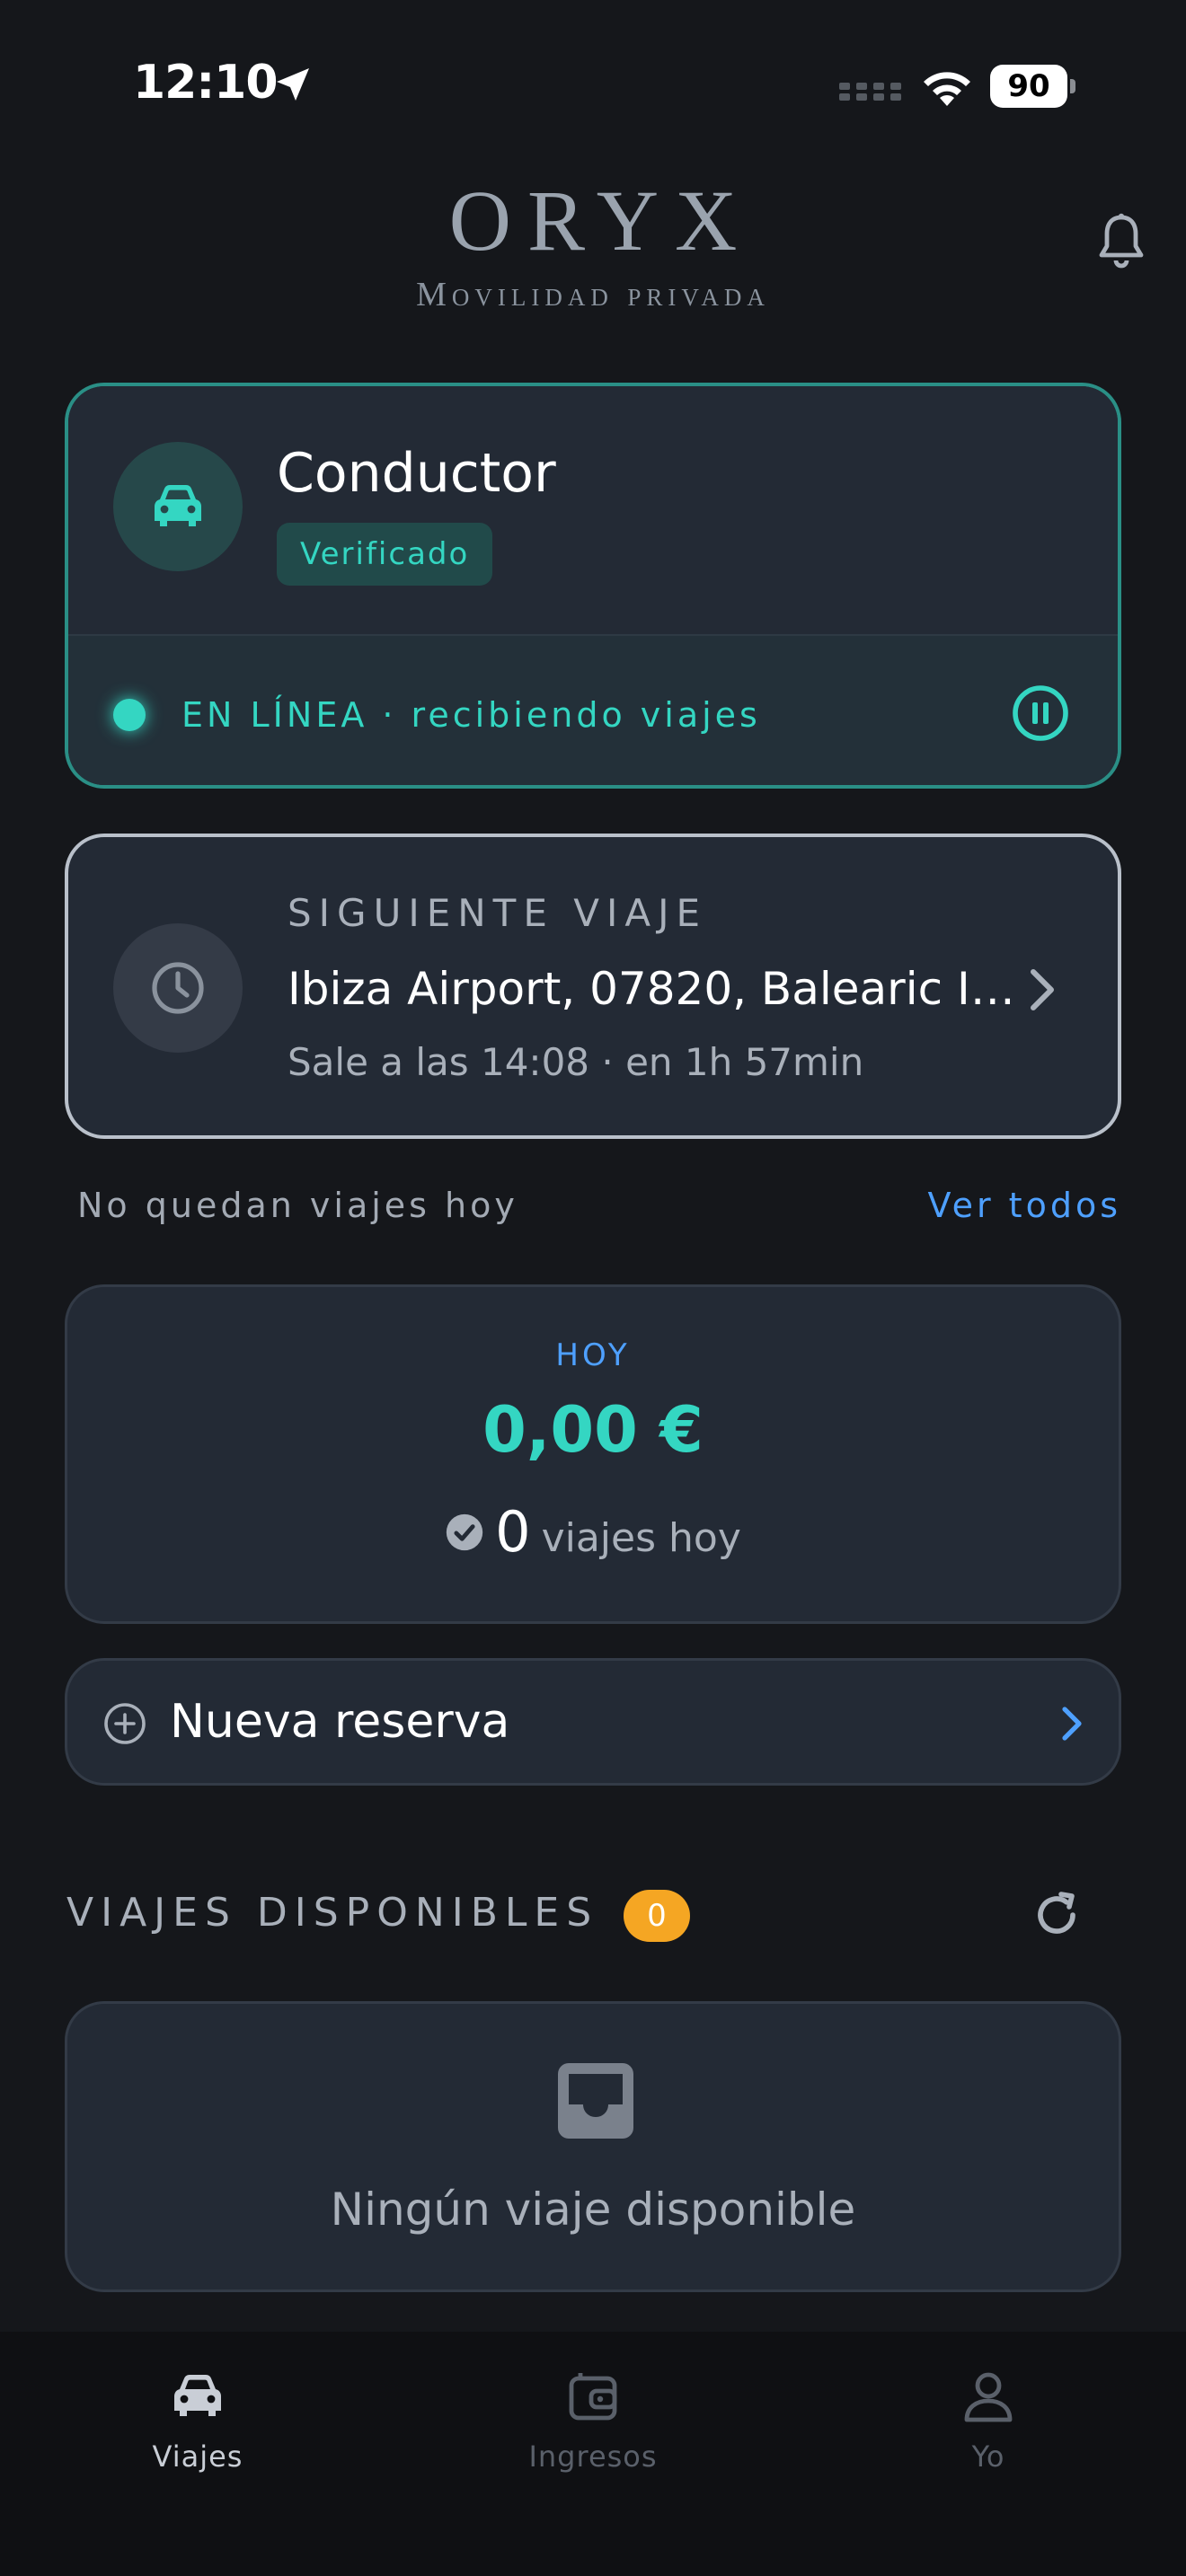 The height and width of the screenshot is (2576, 1186). What do you see at coordinates (385, 554) in the screenshot?
I see `verified-badge: Verificado` at bounding box center [385, 554].